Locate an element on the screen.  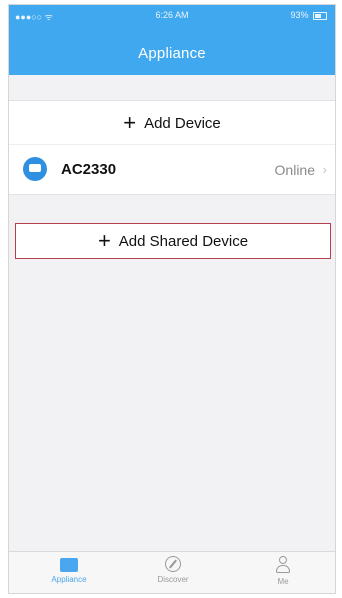
battery-percent: 93% is located at coordinates (299, 15).